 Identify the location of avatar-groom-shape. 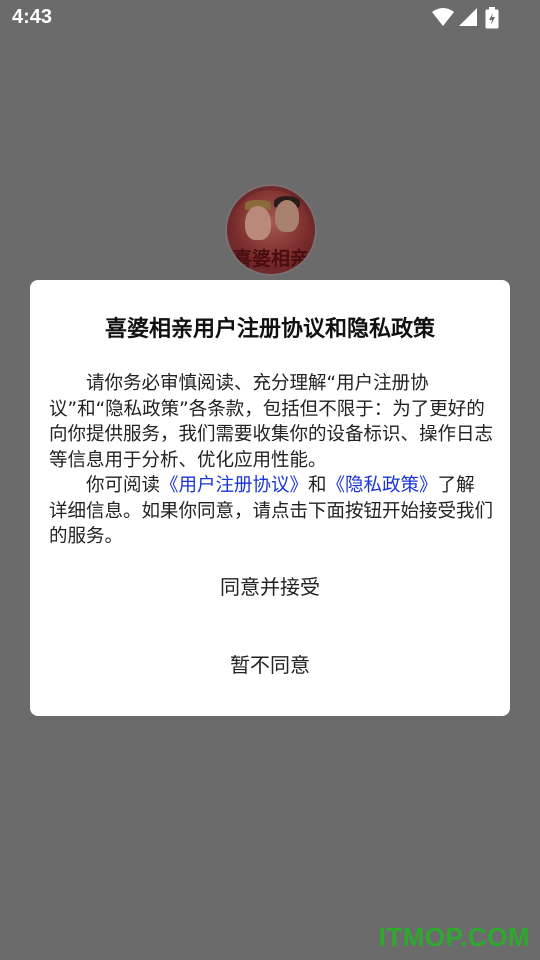
(287, 216).